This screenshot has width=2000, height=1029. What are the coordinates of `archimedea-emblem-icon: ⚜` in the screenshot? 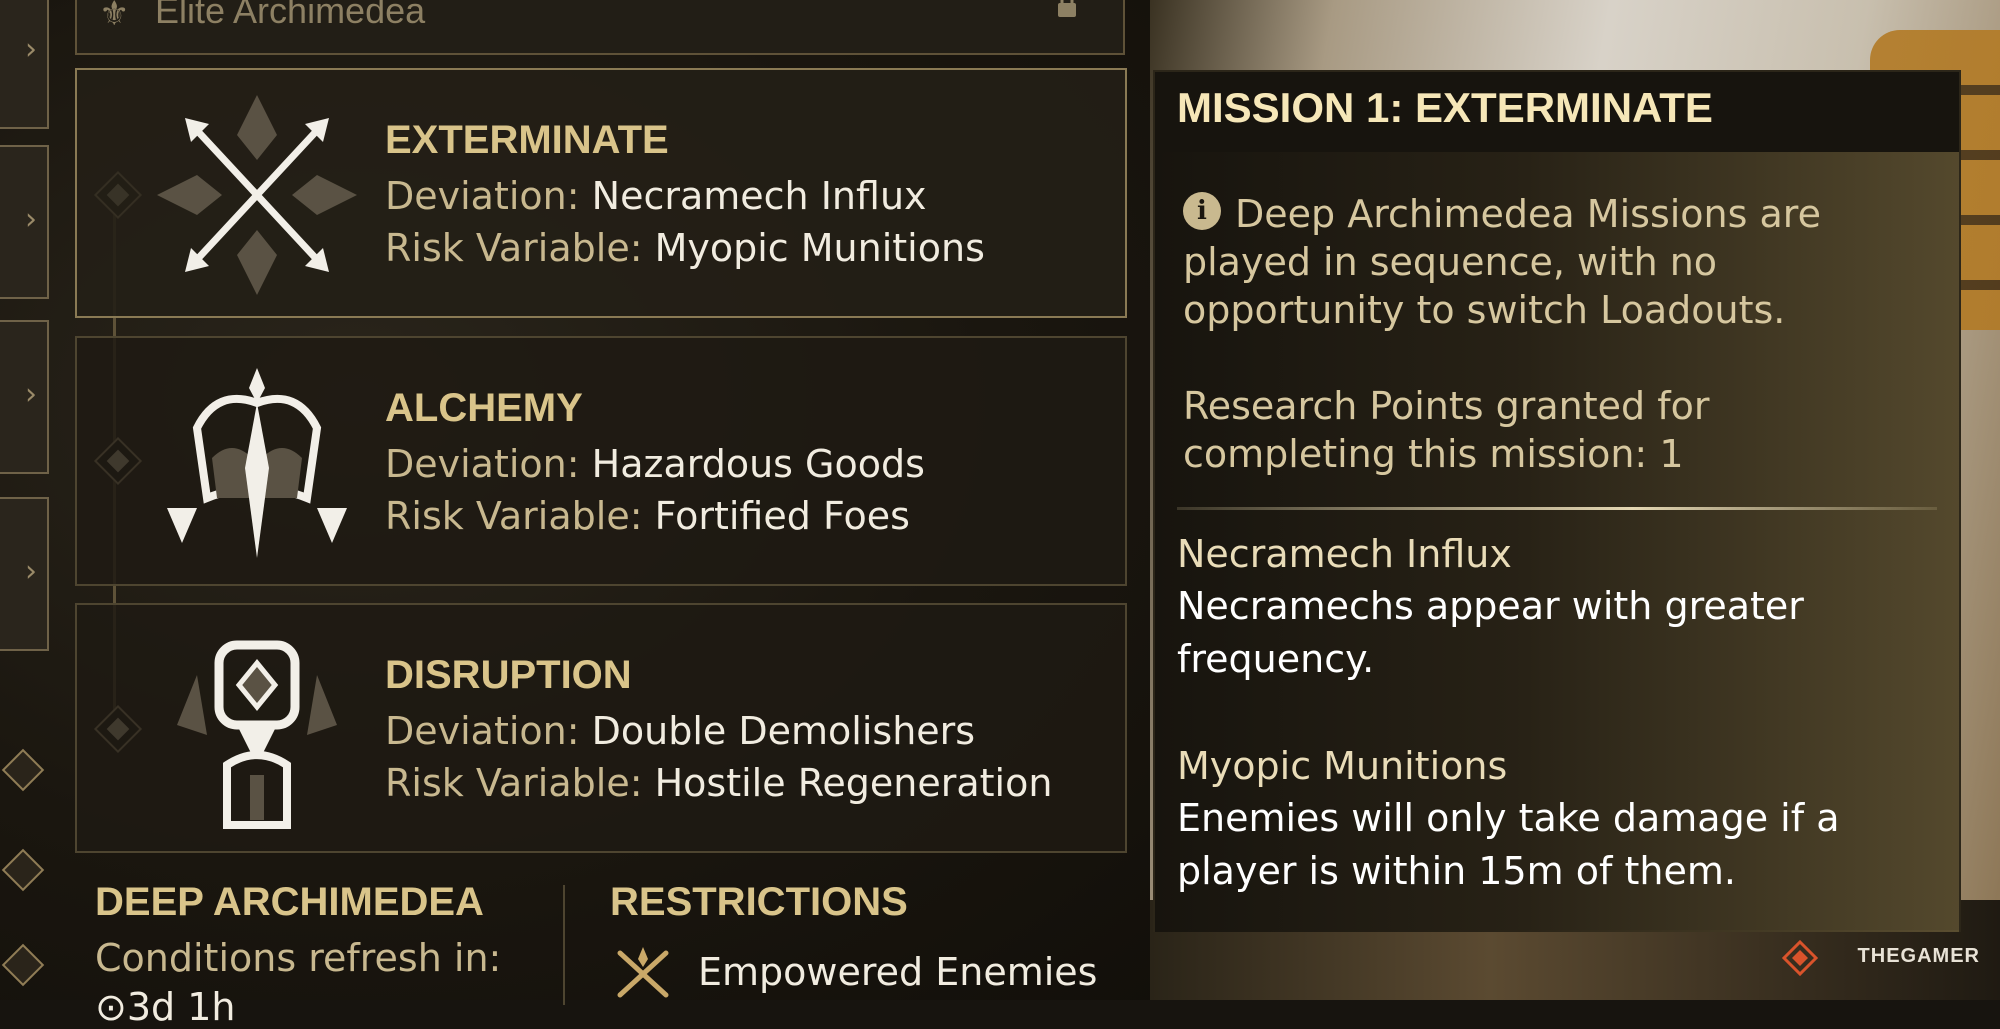 It's located at (114, 17).